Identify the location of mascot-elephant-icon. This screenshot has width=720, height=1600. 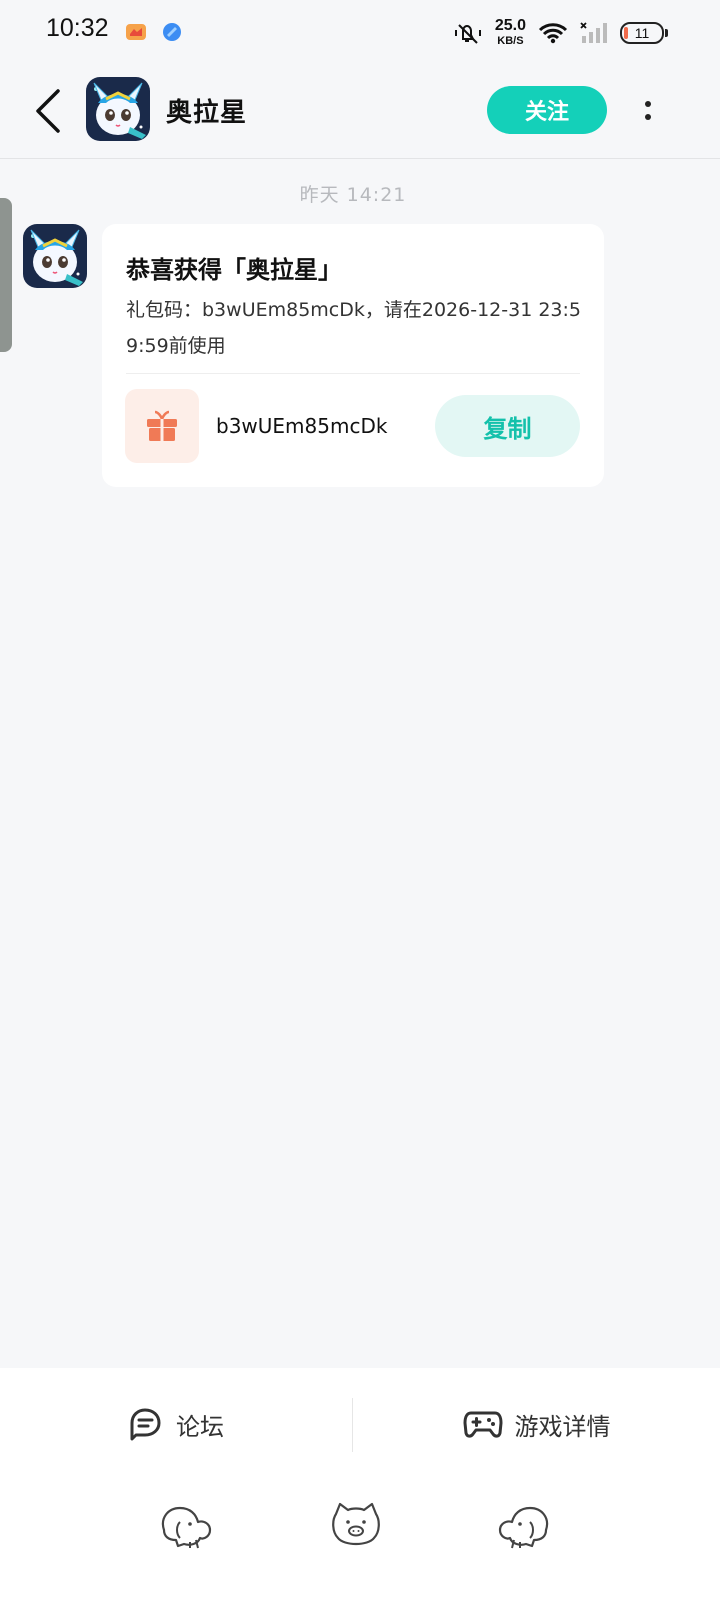
(186, 1527).